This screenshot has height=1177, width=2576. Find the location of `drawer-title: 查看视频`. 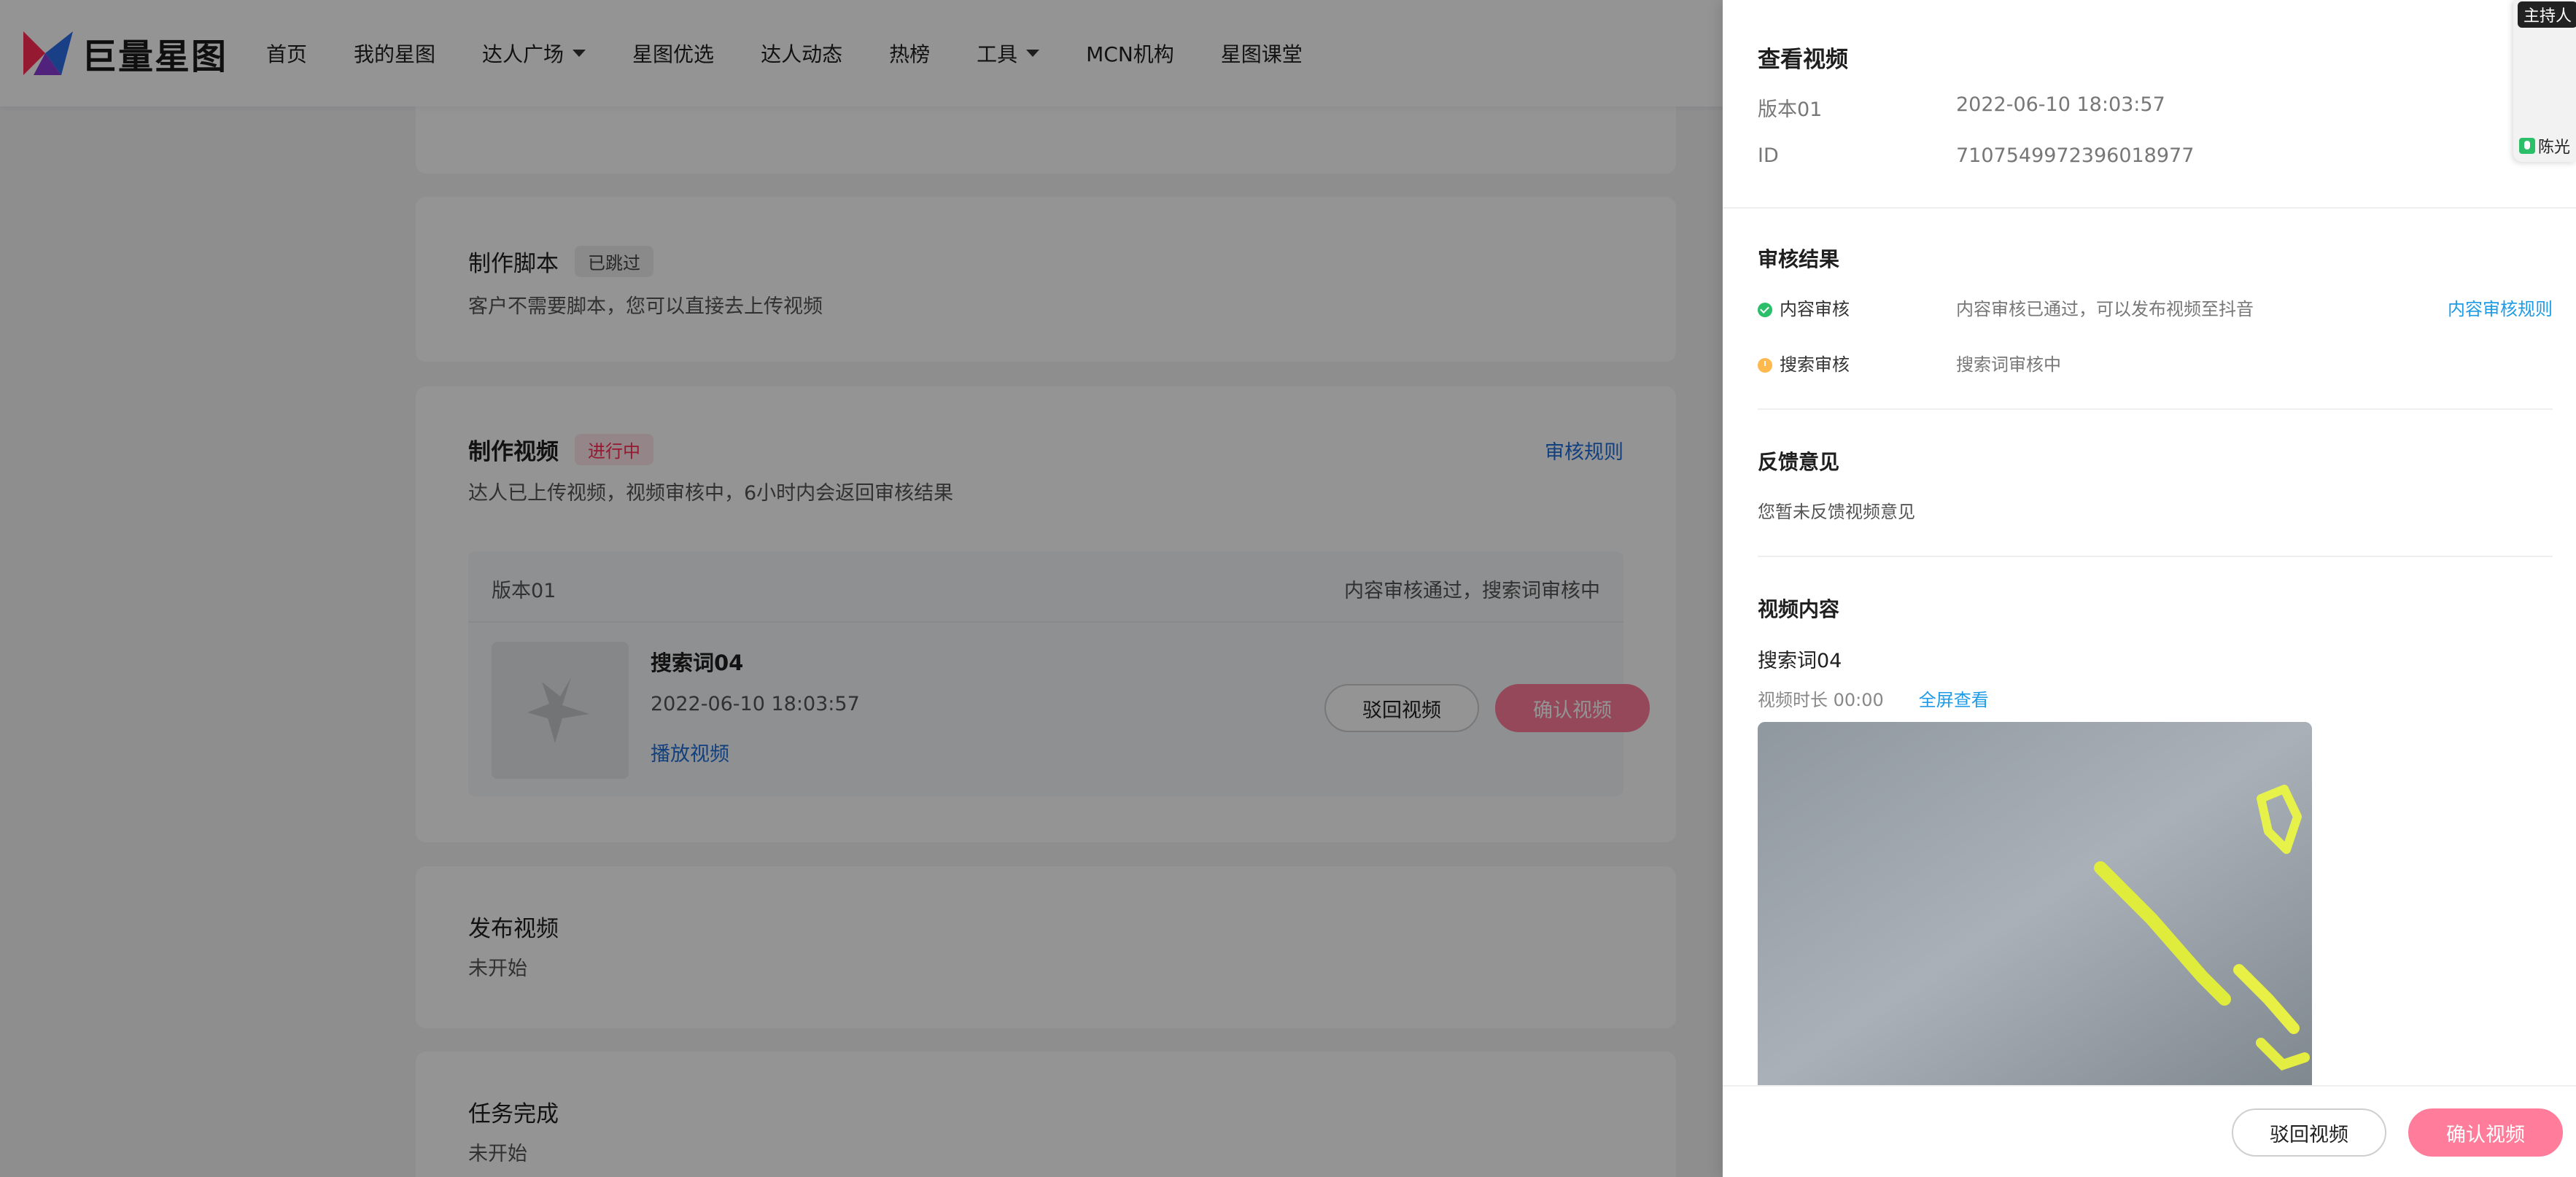

drawer-title: 查看视频 is located at coordinates (1803, 60).